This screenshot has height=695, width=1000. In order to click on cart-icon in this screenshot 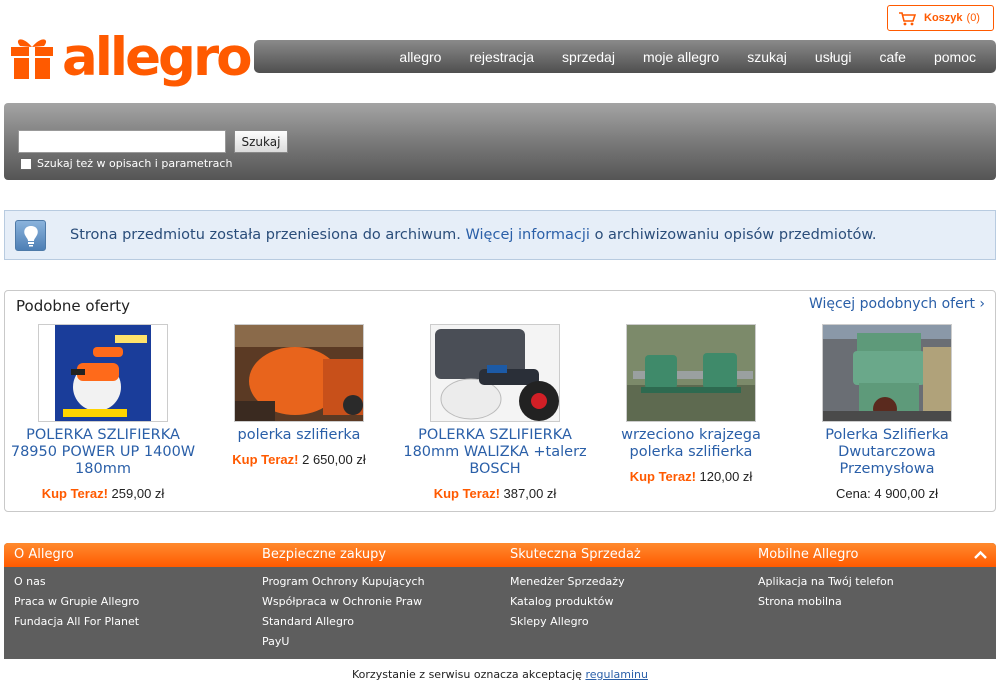, I will do `click(907, 18)`.